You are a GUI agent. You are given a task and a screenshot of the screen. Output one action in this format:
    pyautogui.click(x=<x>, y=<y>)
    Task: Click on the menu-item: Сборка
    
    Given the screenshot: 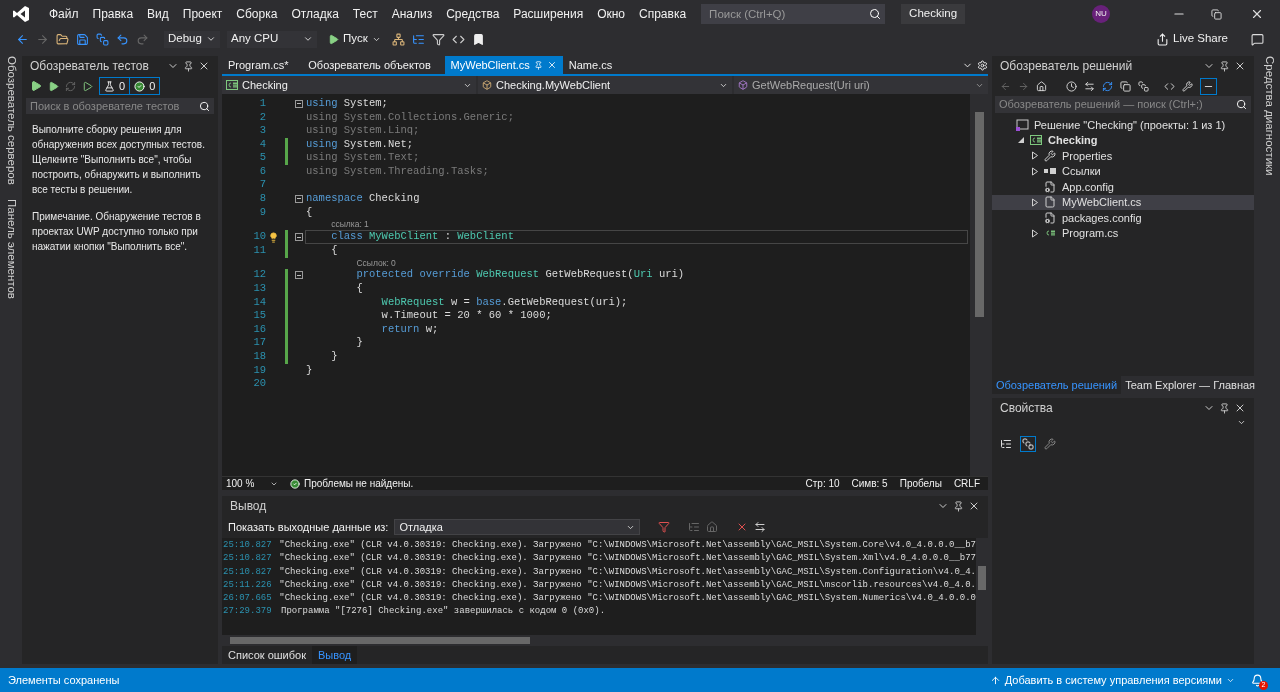 What is the action you would take?
    pyautogui.click(x=257, y=14)
    